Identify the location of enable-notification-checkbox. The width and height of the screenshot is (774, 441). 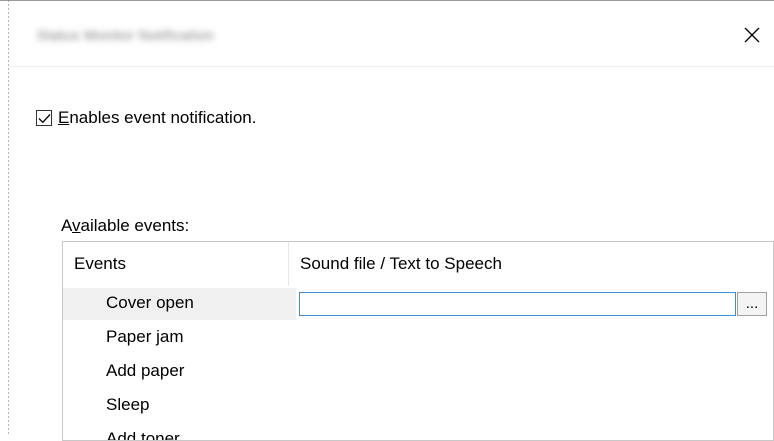
(44, 118).